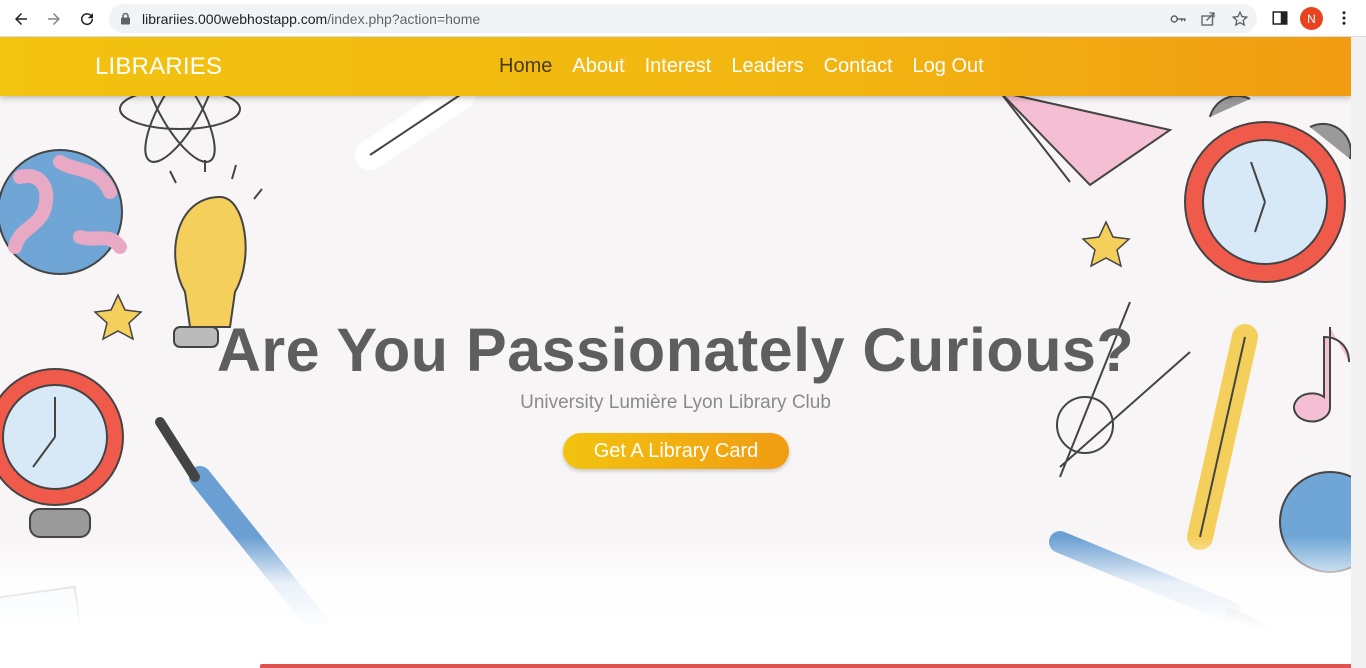 The width and height of the screenshot is (1366, 668). Describe the element at coordinates (1267, 188) in the screenshot. I see `alarm-clock-doodle` at that location.